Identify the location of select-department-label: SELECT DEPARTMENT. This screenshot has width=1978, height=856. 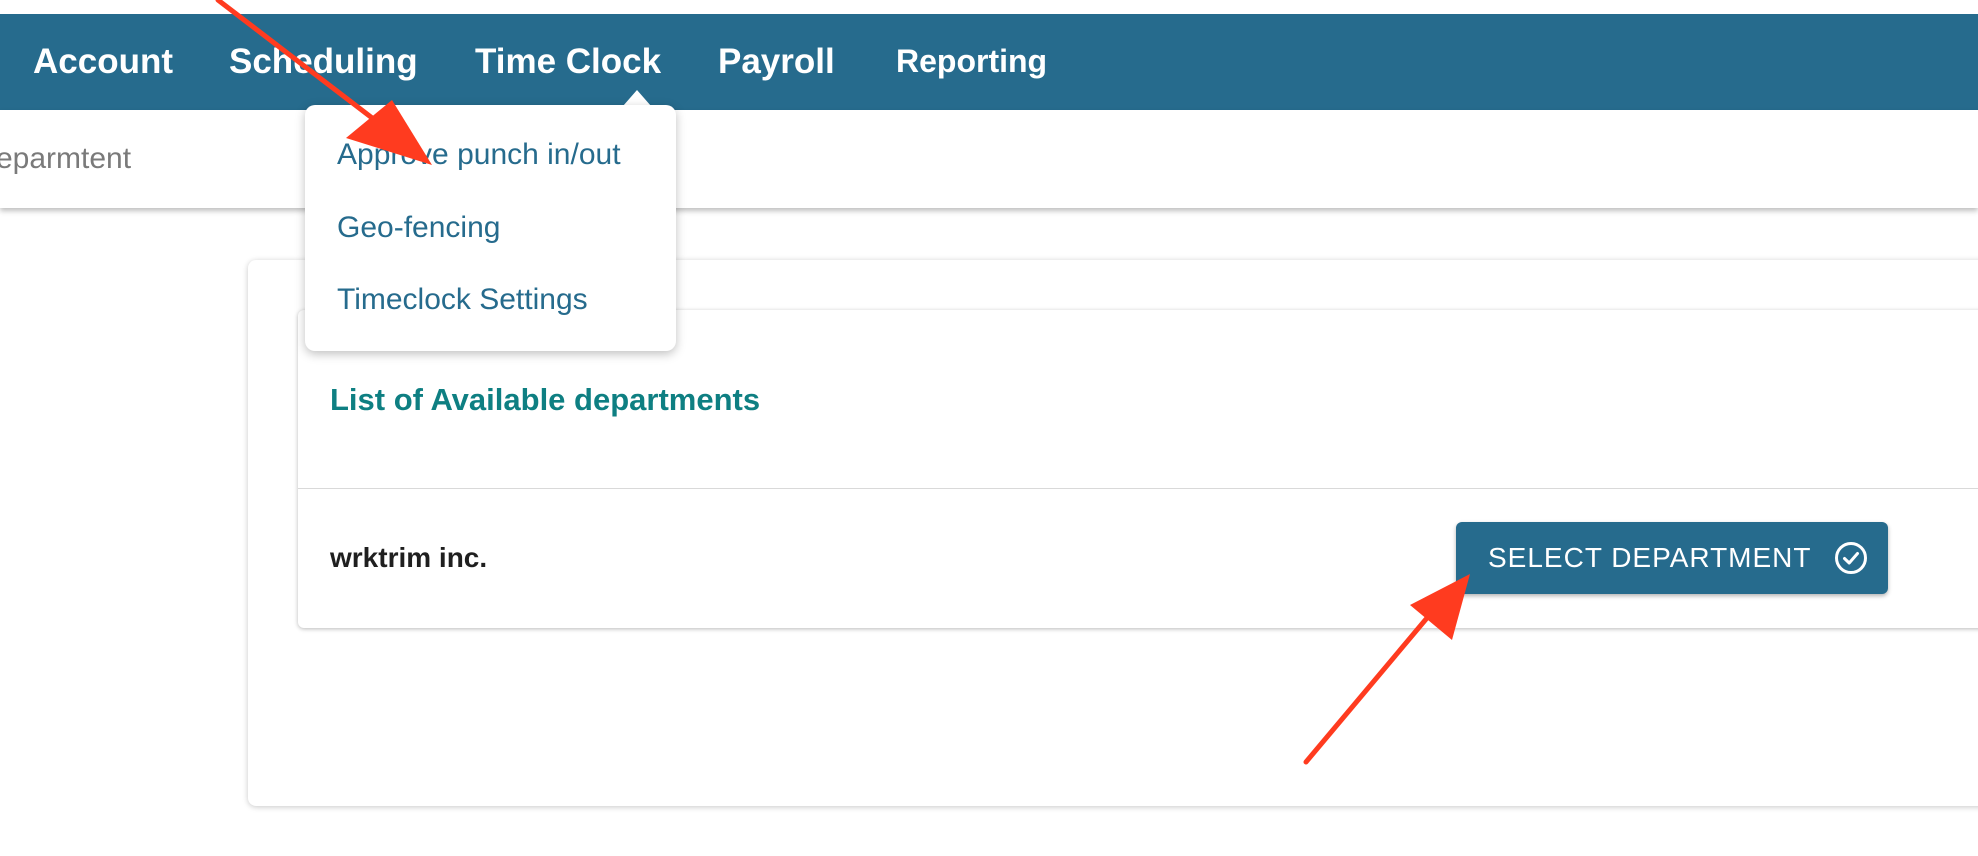
(1650, 557).